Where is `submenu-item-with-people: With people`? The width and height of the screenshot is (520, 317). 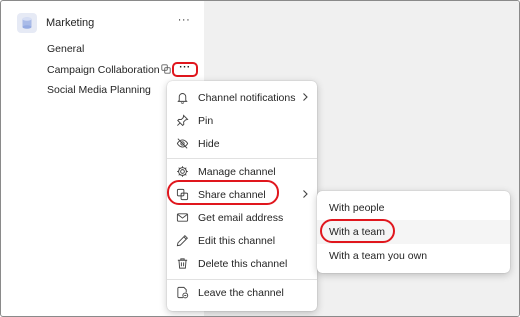 submenu-item-with-people: With people is located at coordinates (413, 208).